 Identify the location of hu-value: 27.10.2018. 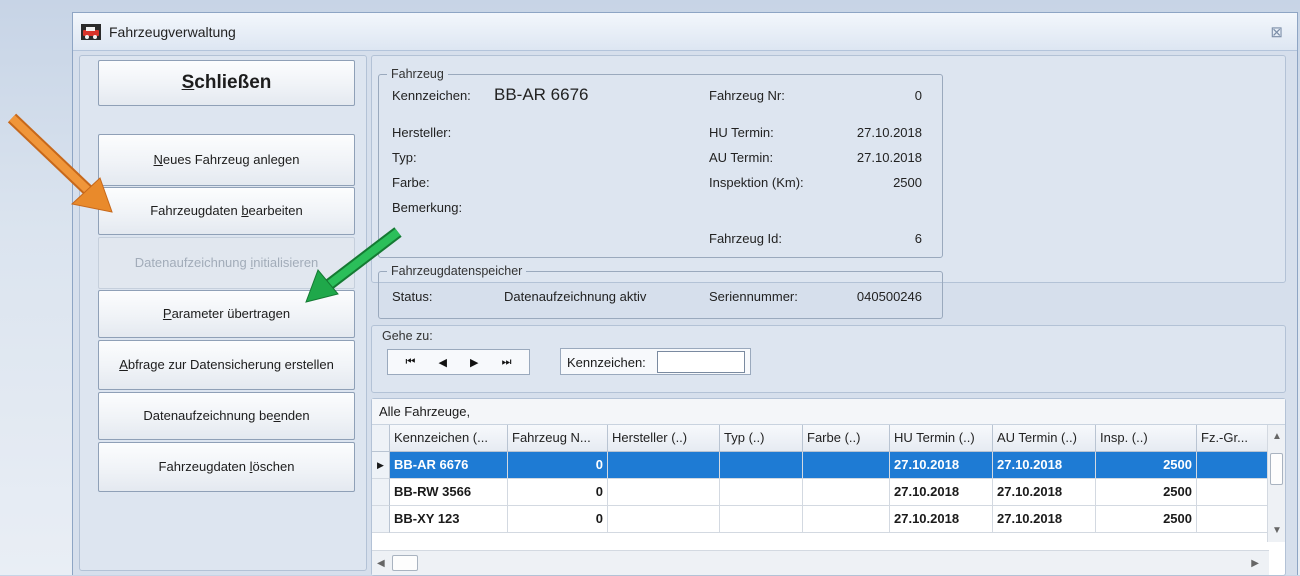
(889, 132).